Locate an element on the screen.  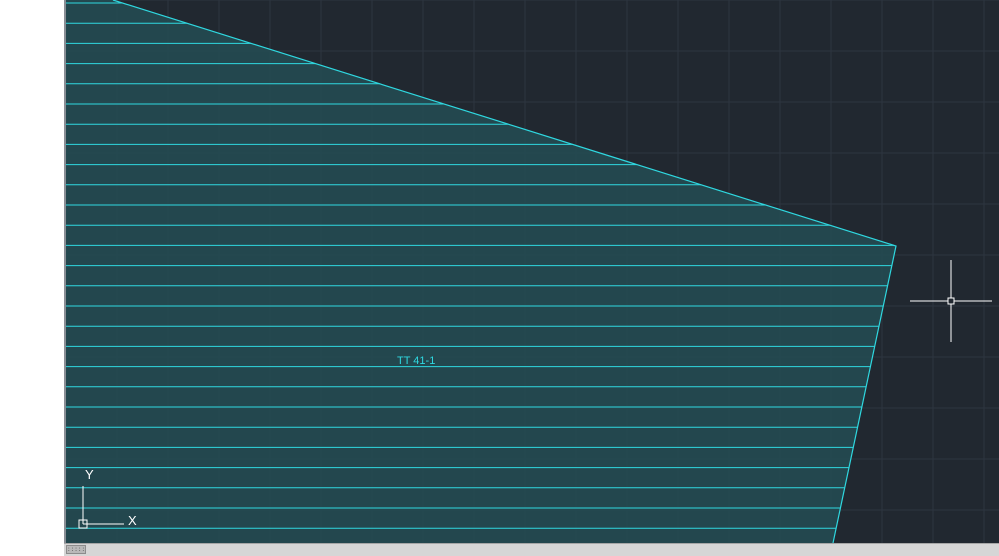
region-label: TT 41-1 is located at coordinates (416, 361).